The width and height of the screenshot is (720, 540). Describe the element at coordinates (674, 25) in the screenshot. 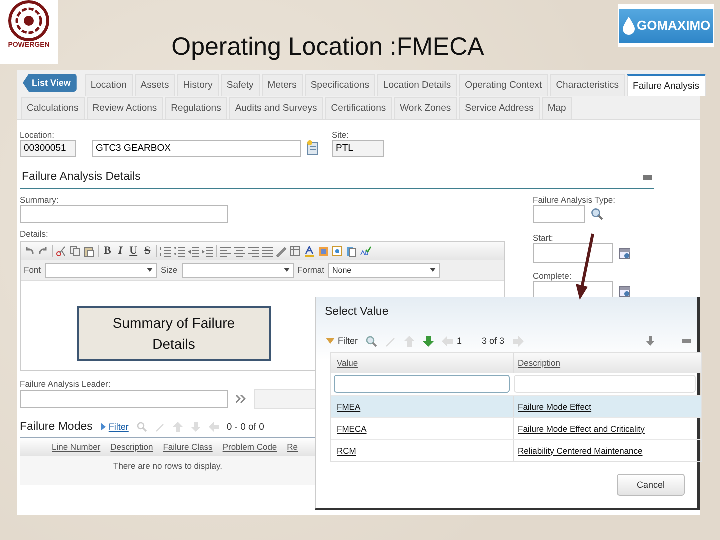

I see `logo-text: GOMAXIMO` at that location.